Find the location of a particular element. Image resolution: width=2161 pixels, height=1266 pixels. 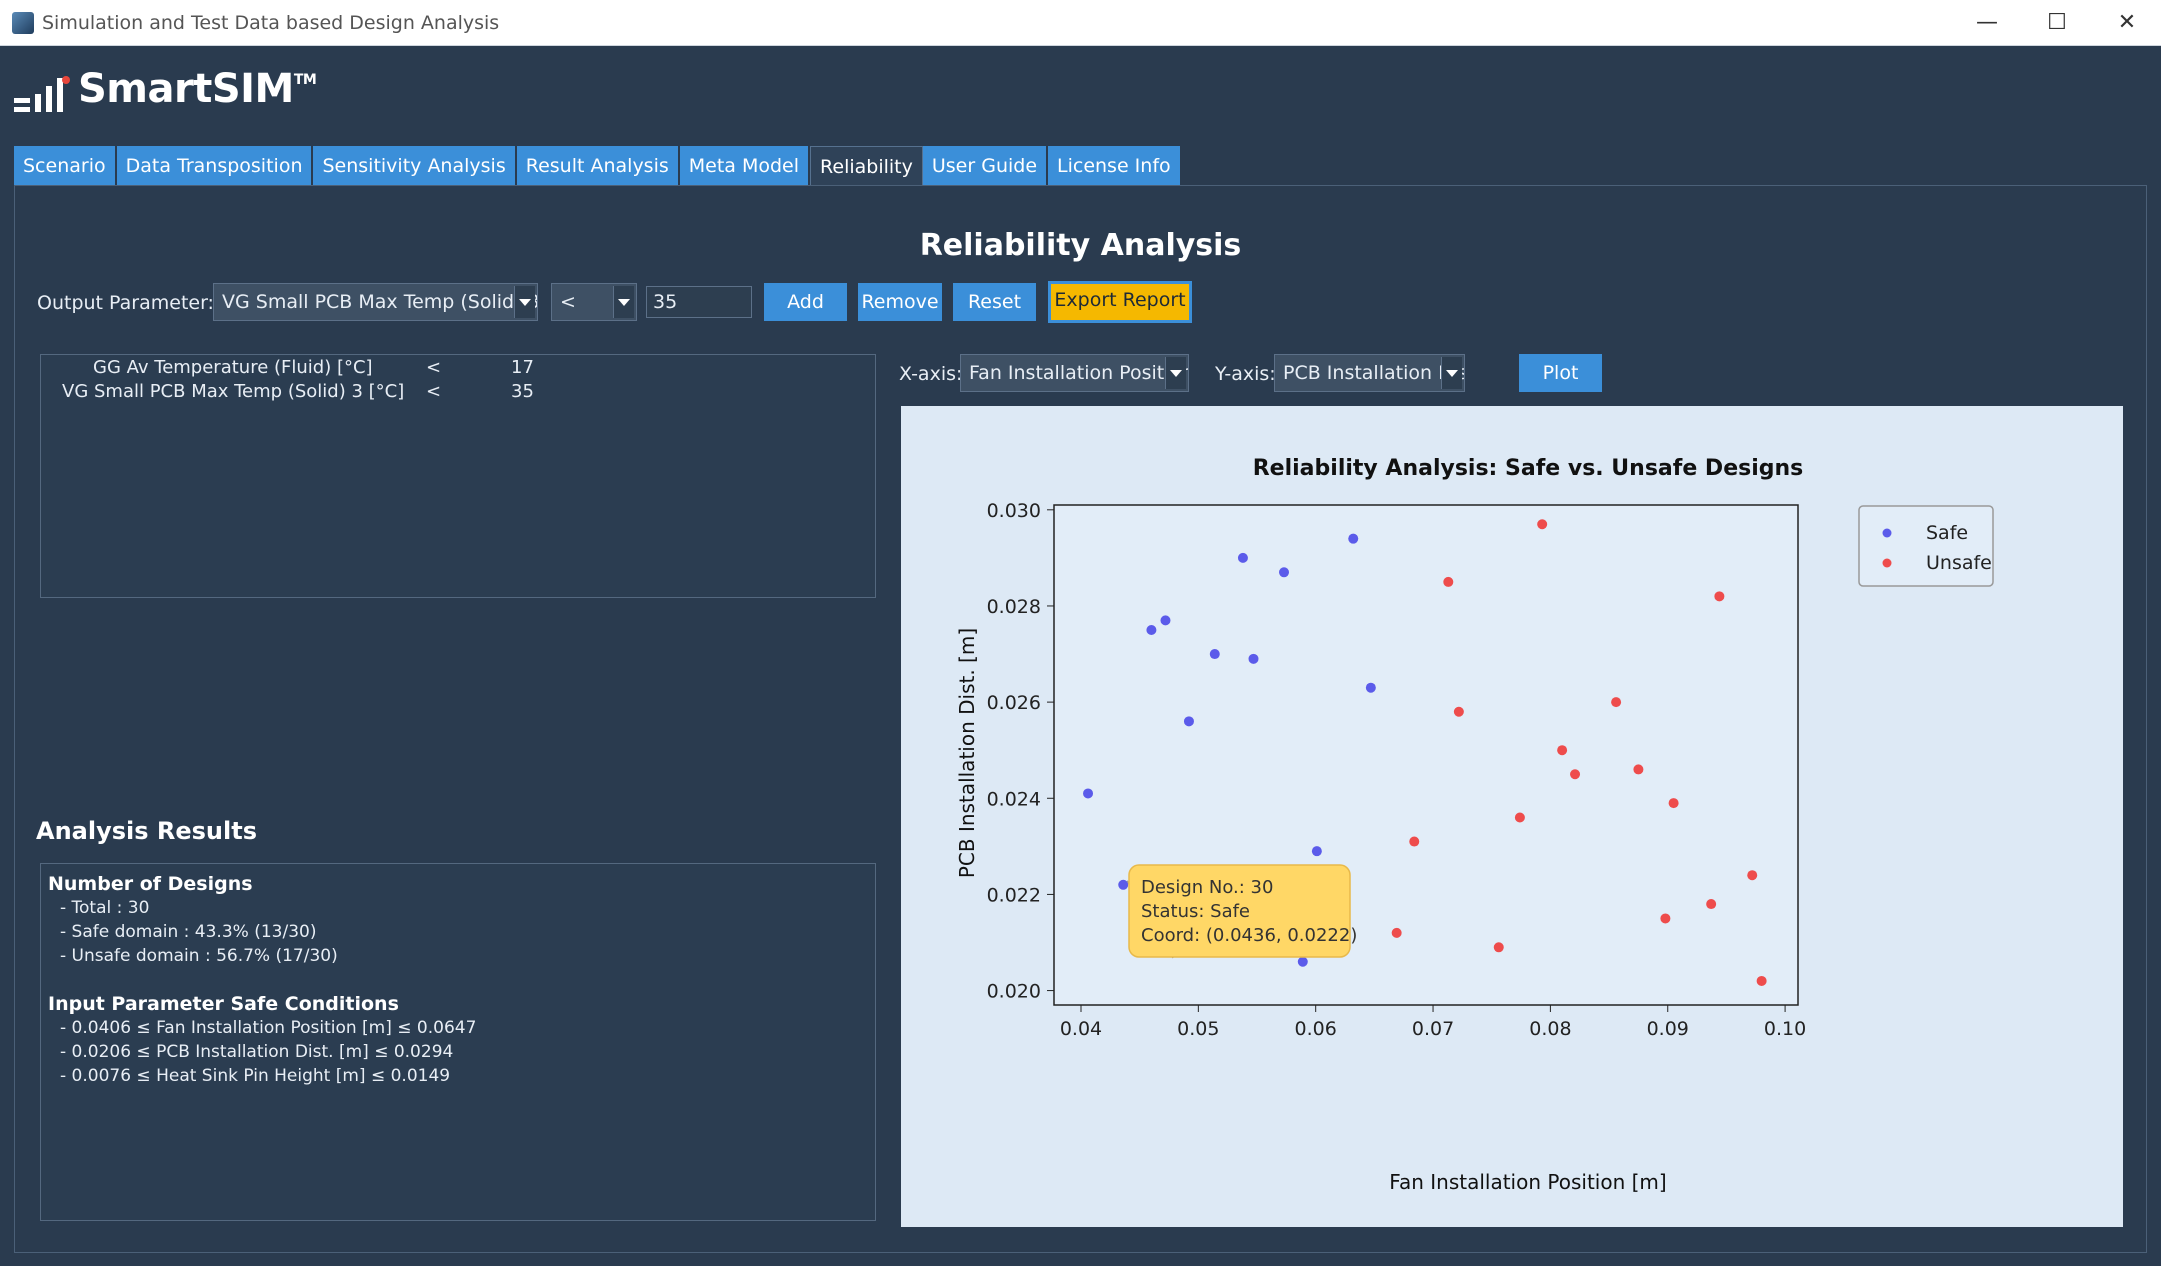

tab-scenario: Scenario is located at coordinates (65, 166).